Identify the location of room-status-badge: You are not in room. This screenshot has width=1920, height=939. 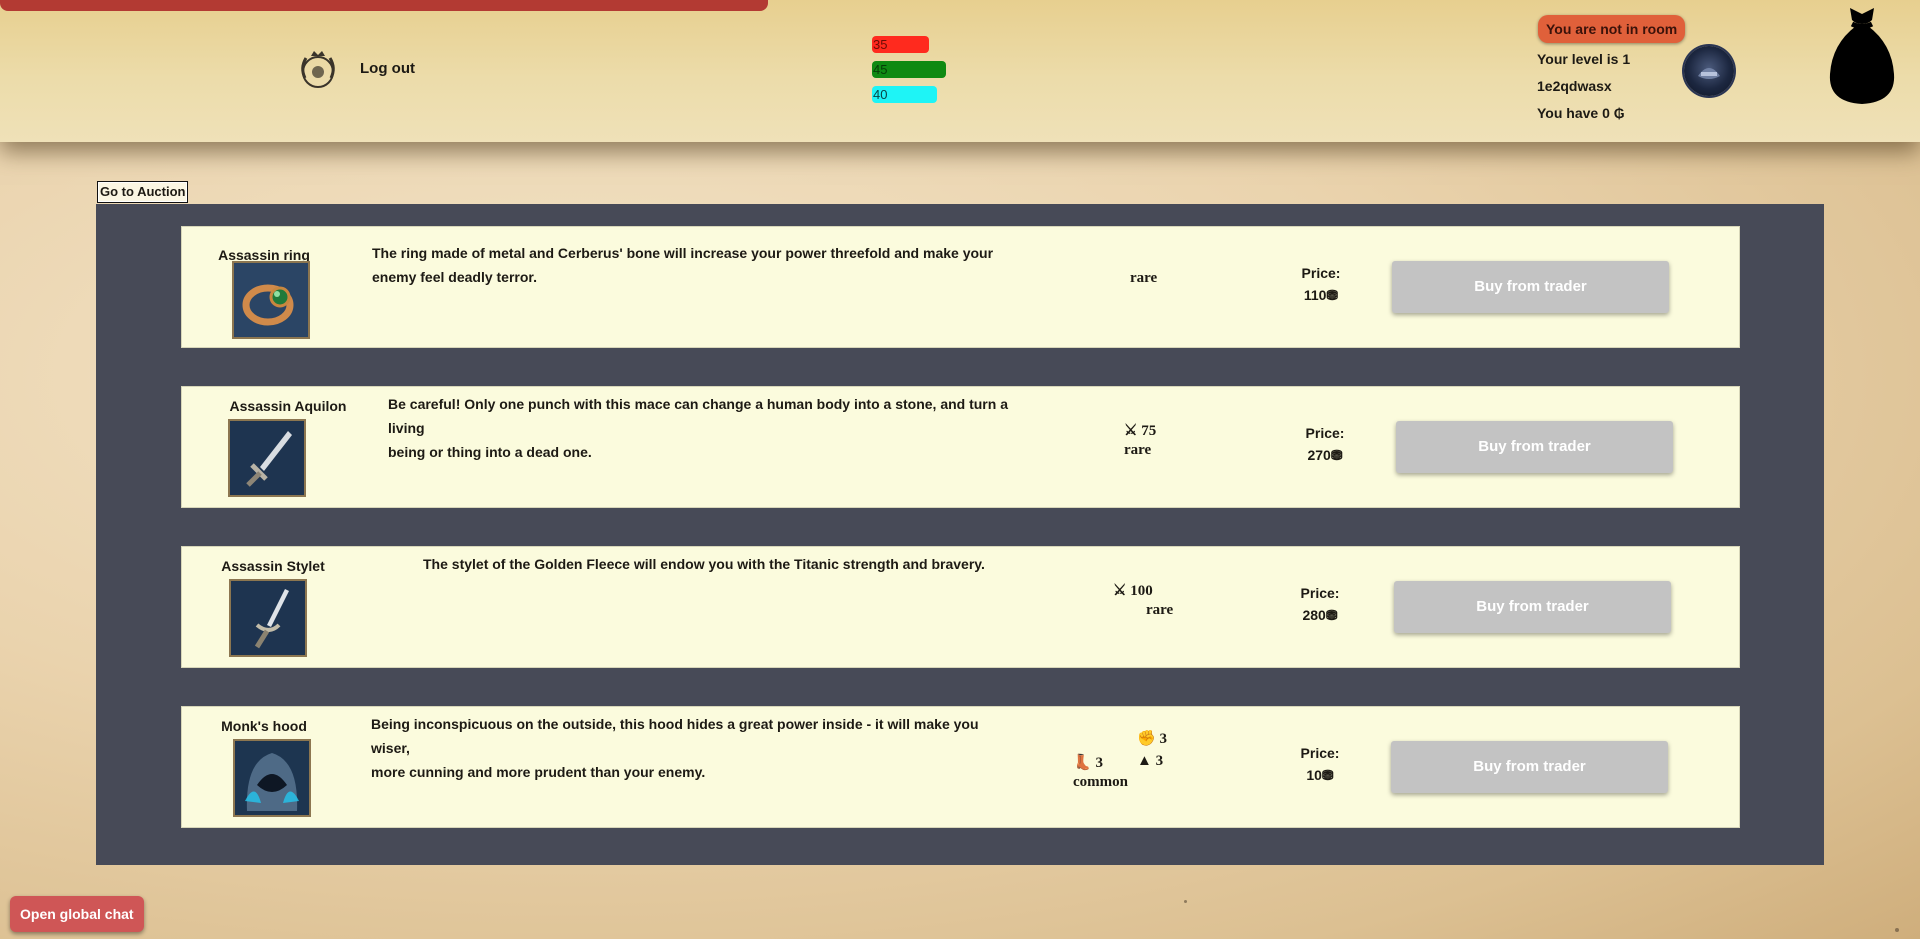
(1612, 29).